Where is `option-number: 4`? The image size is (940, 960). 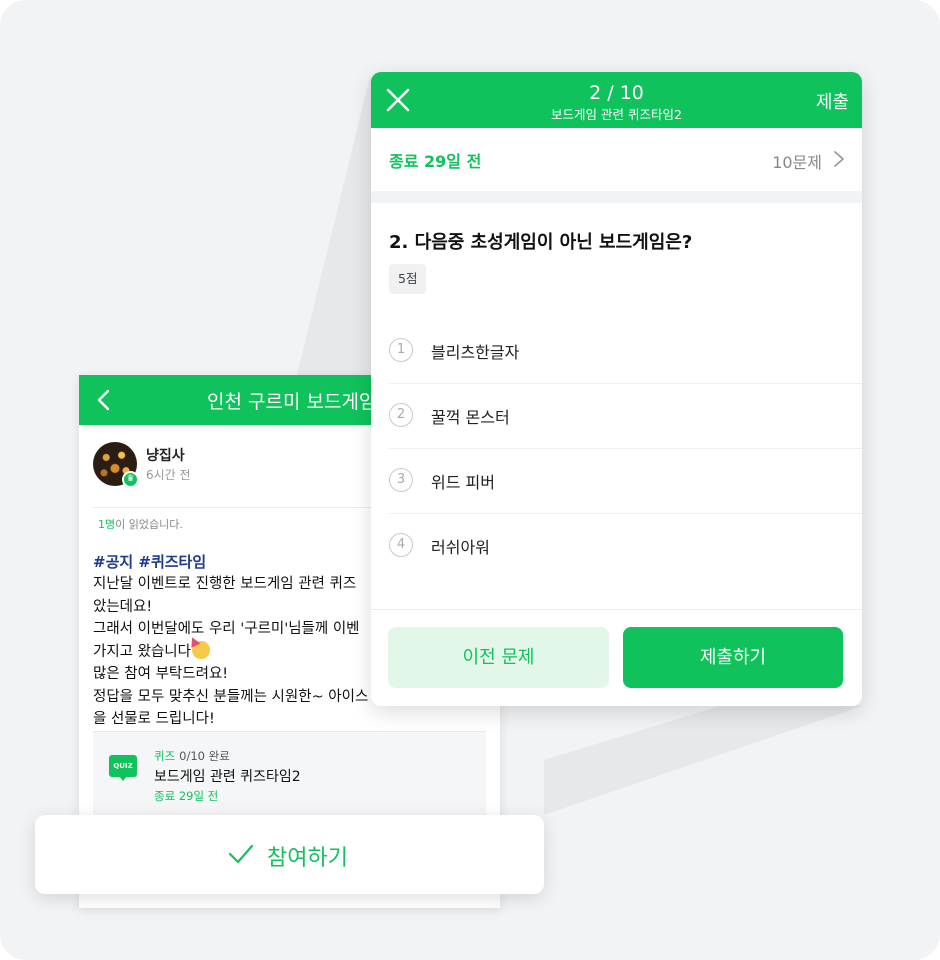
option-number: 4 is located at coordinates (401, 545).